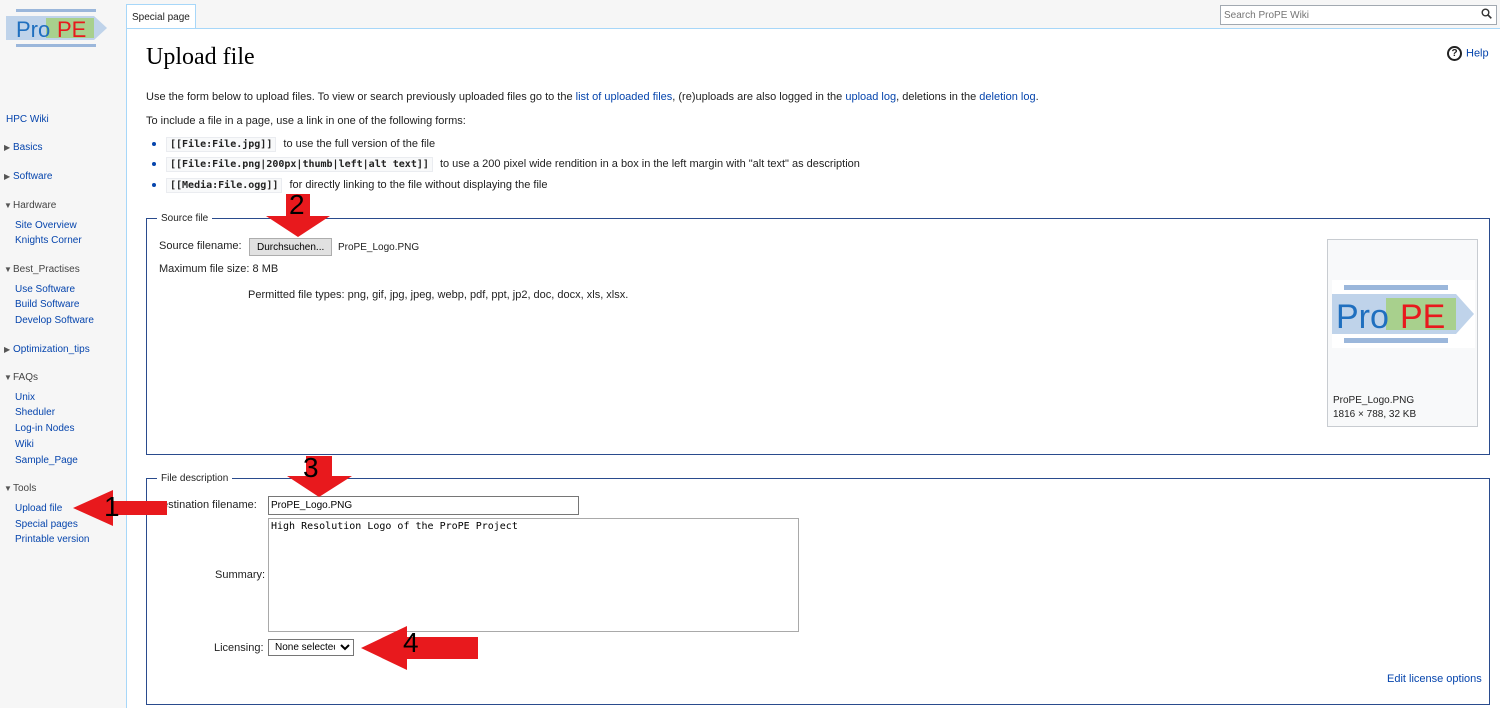 This screenshot has height=708, width=1500. Describe the element at coordinates (45, 289) in the screenshot. I see `nav-use-software: Use Software` at that location.